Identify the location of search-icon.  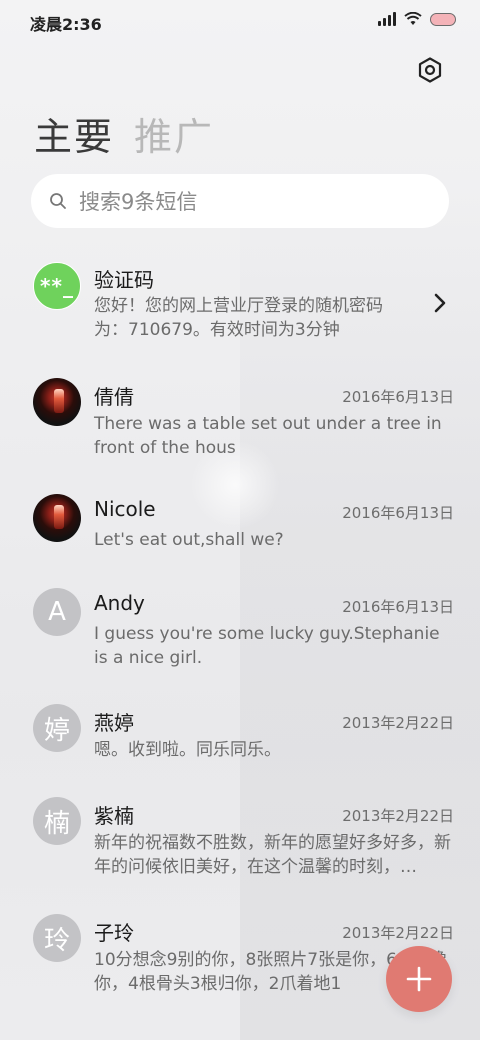
(58, 201).